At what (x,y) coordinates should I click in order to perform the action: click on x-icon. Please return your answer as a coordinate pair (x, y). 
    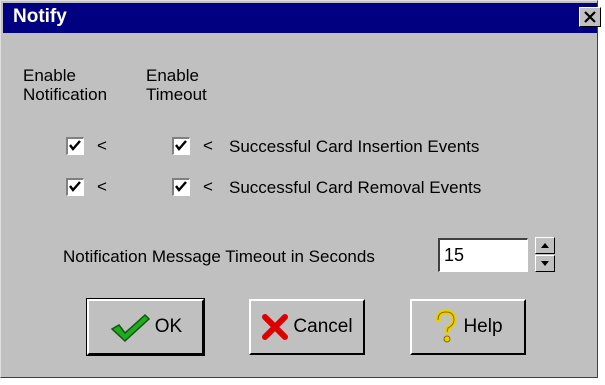
    Looking at the image, I should click on (275, 327).